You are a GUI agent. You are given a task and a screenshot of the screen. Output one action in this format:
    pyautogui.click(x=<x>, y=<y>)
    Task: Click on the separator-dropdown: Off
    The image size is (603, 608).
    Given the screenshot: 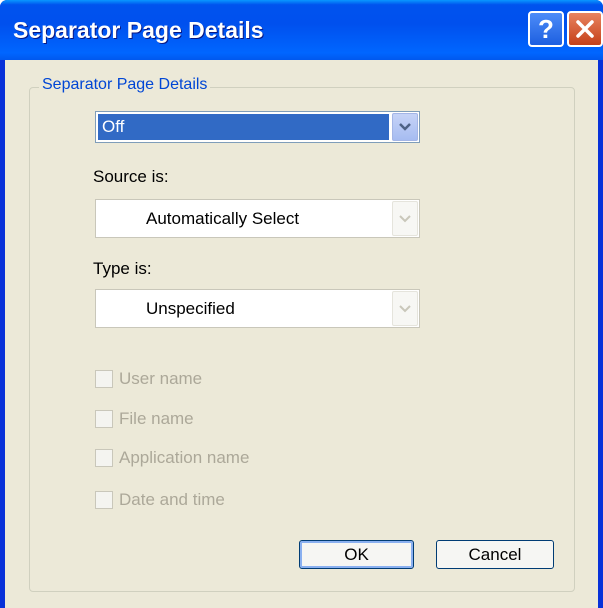 What is the action you would take?
    pyautogui.click(x=257, y=127)
    